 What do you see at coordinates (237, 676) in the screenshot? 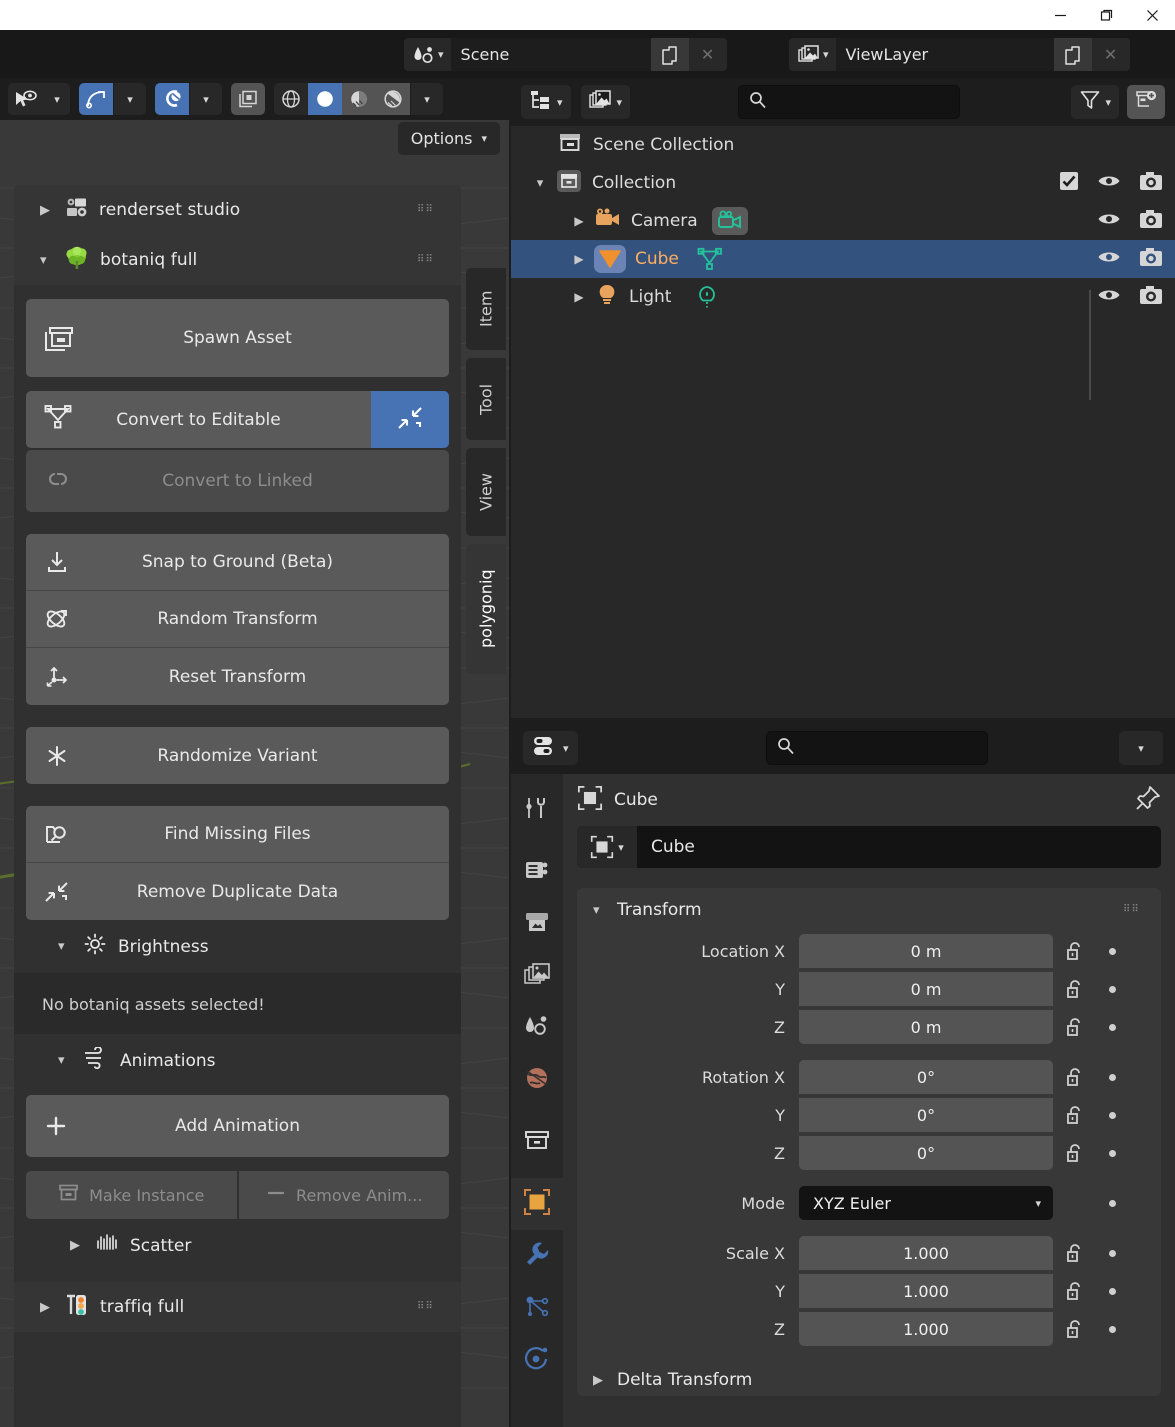
I see `reset-transform-button: Reset Transform` at bounding box center [237, 676].